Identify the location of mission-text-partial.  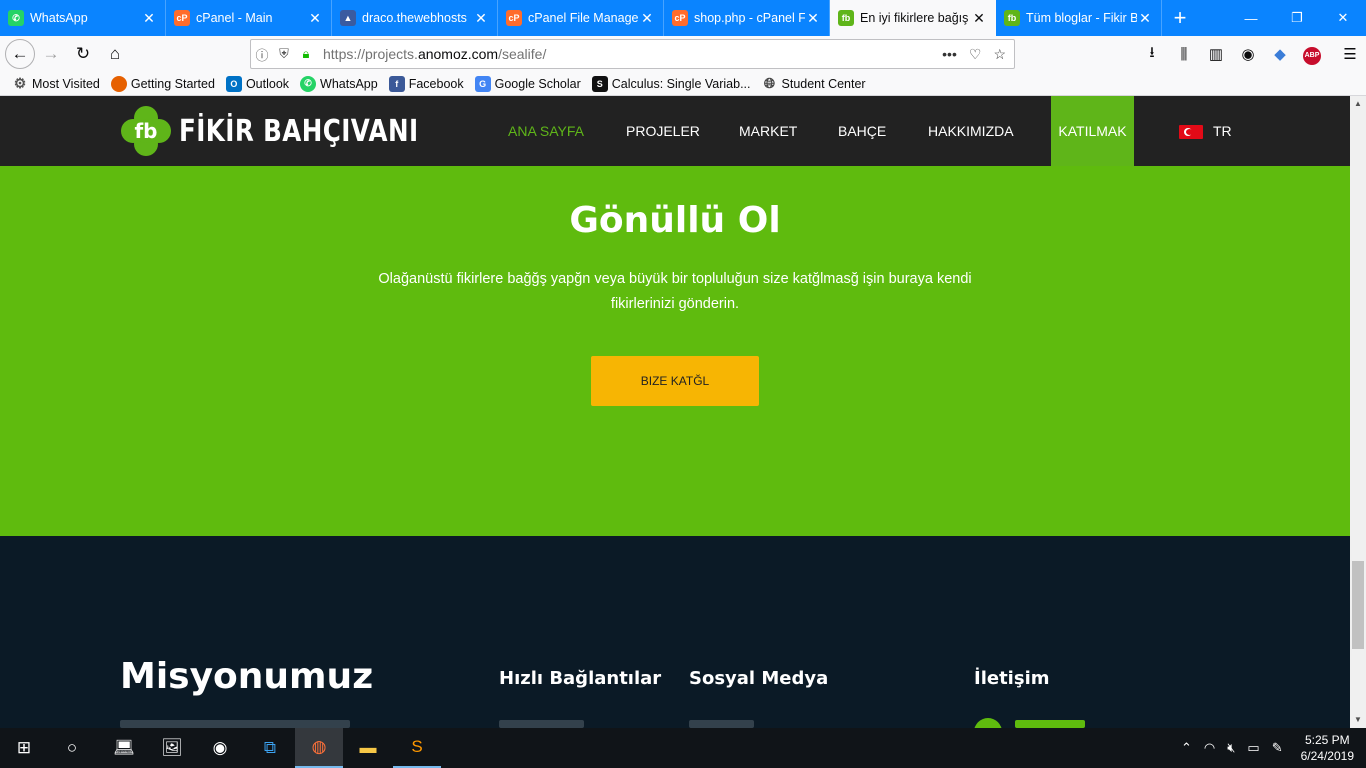
(235, 724).